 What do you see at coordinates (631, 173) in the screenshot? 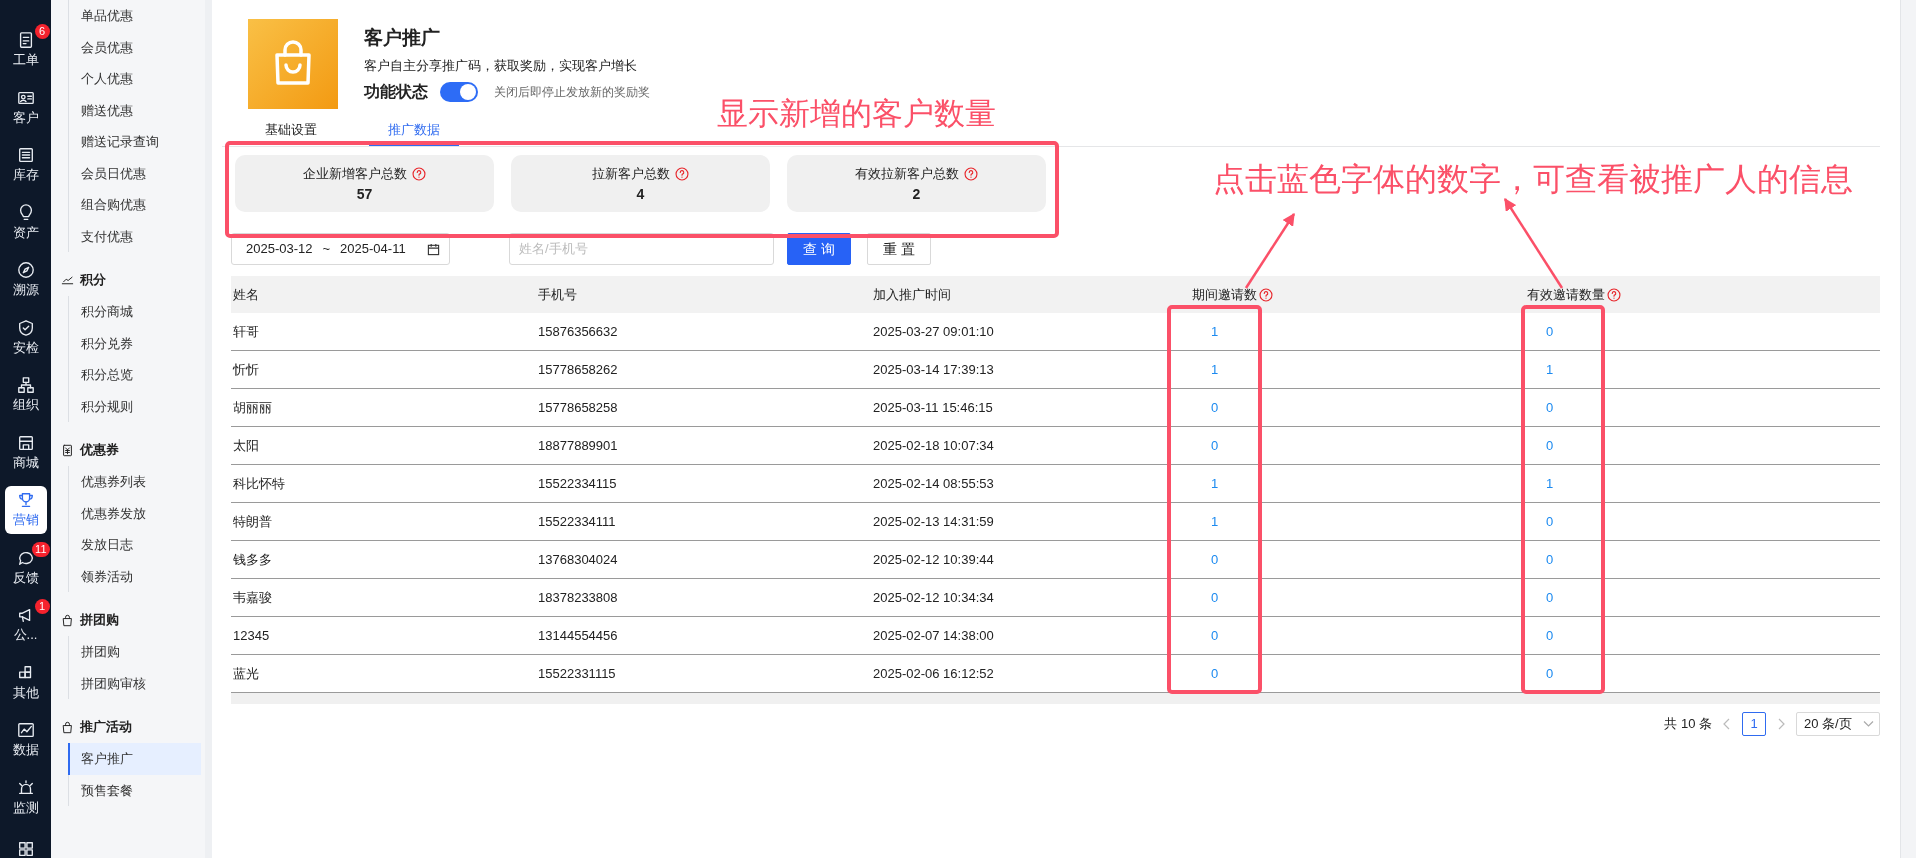
I see `stat-label: 拉新客户总数` at bounding box center [631, 173].